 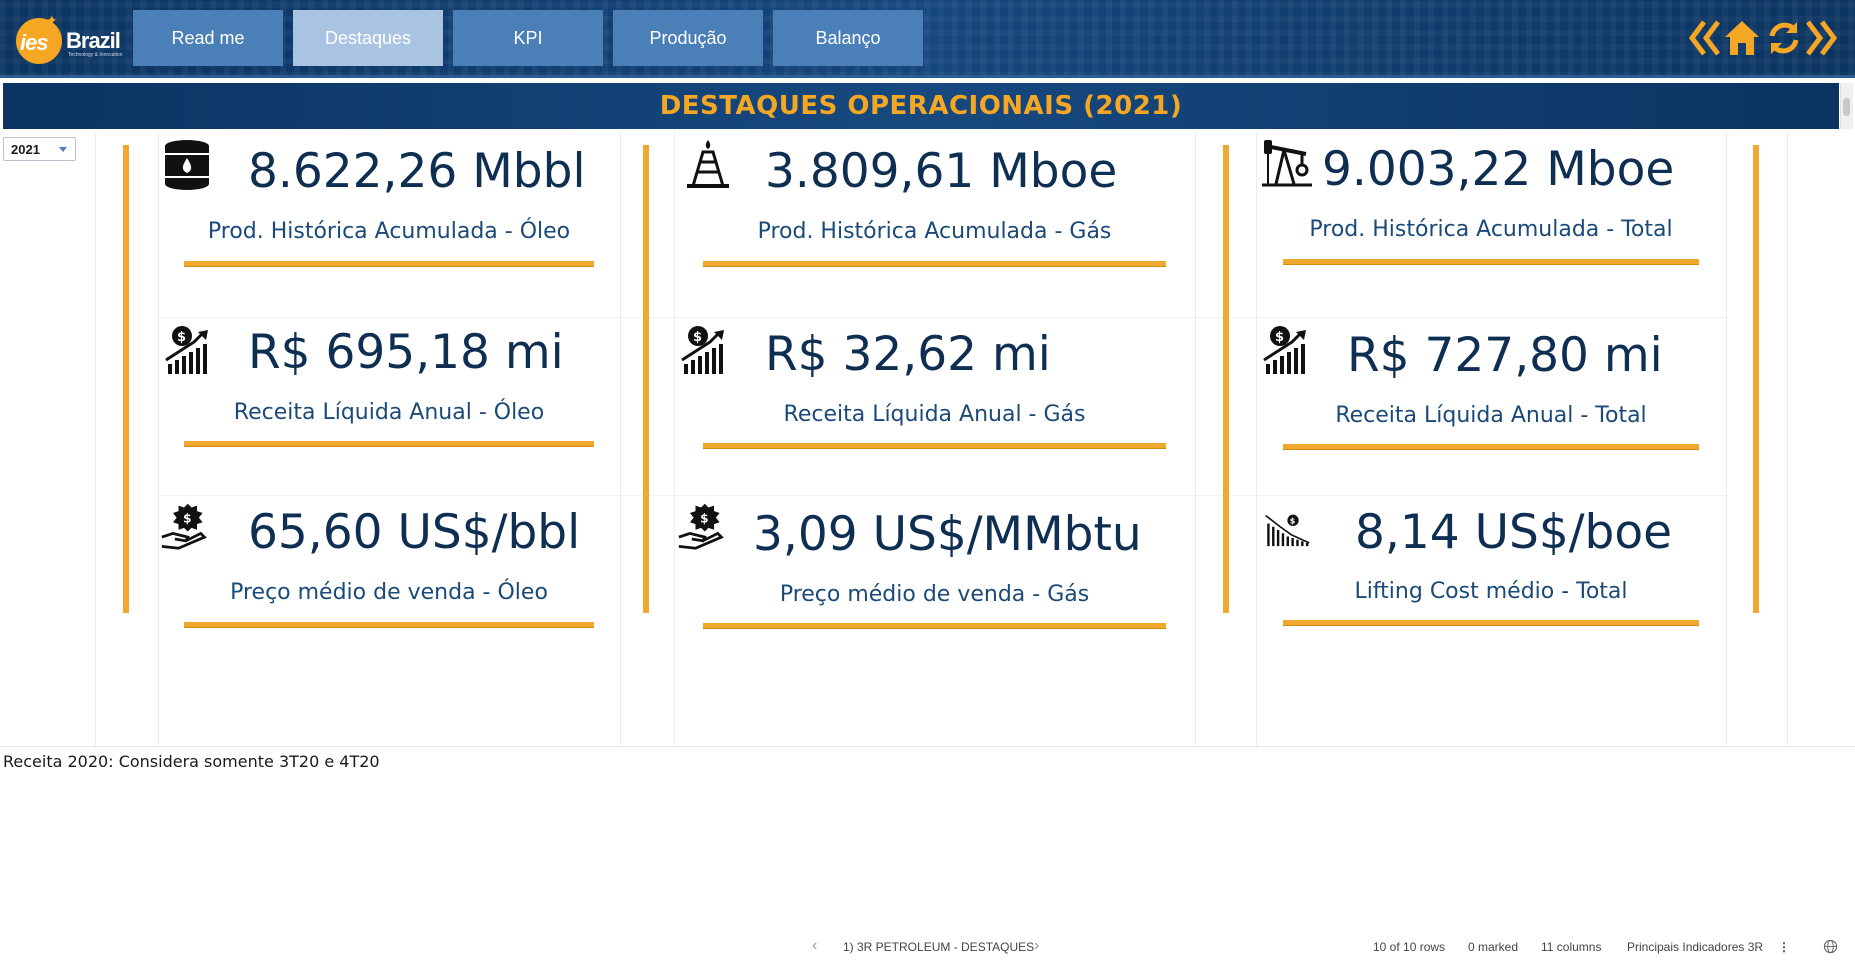 I want to click on page-title: DESTAQUES OPERACIONAIS (2021), so click(x=921, y=106).